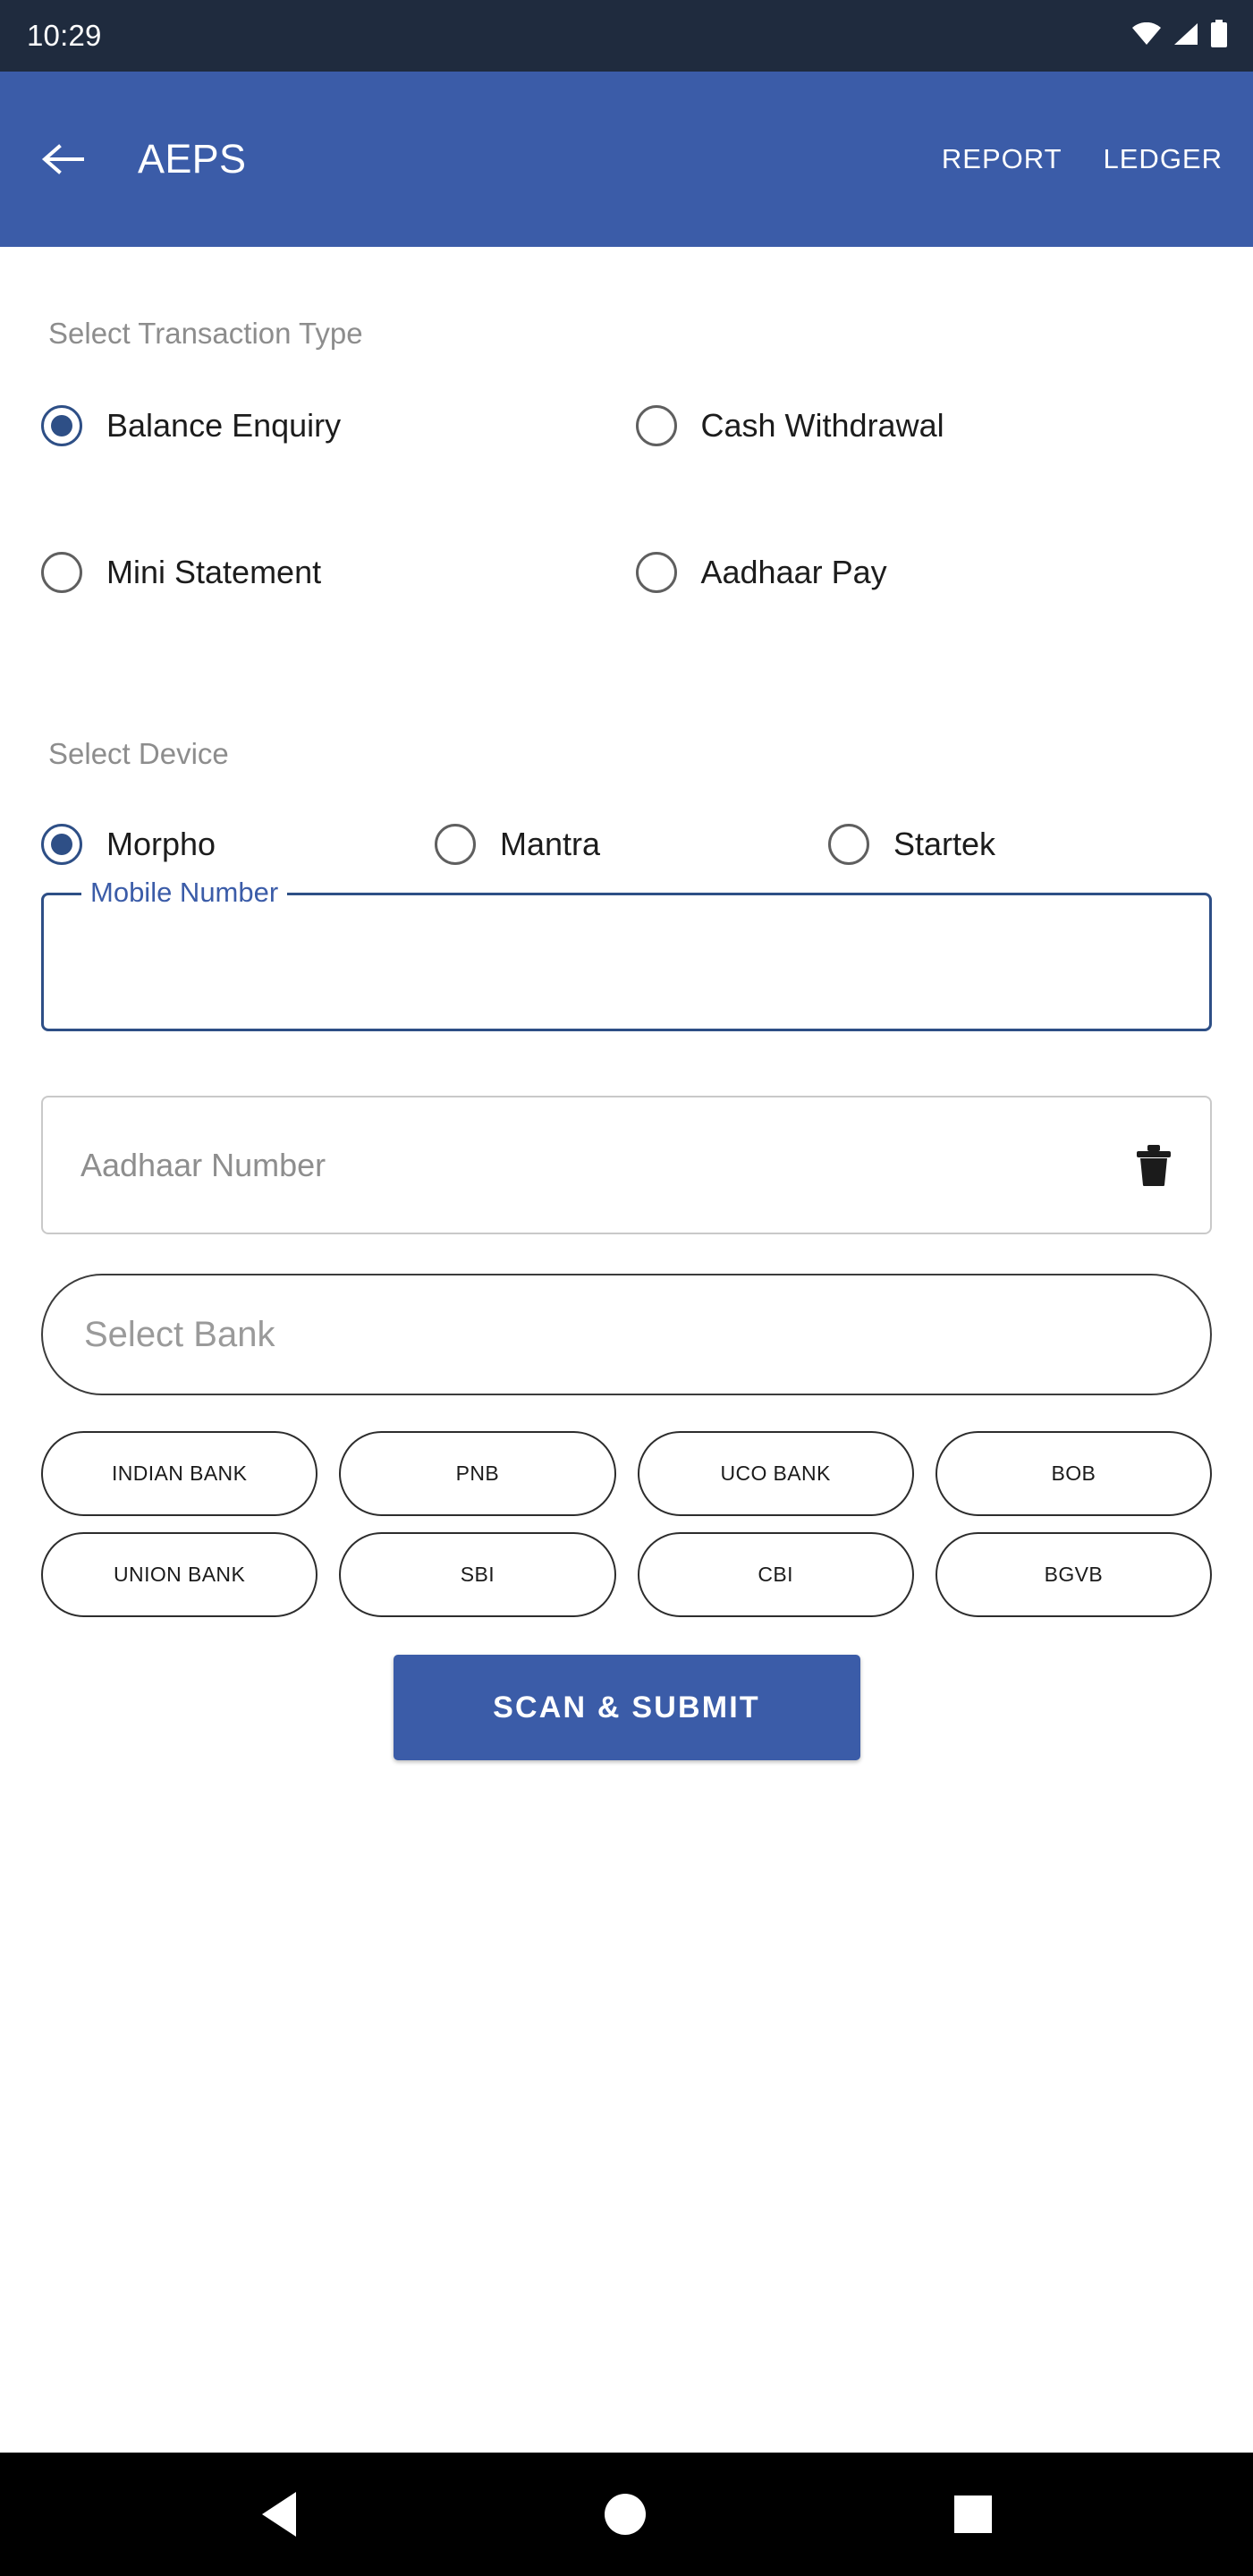 This screenshot has width=1253, height=2576. I want to click on bank-chip: BOB, so click(1073, 1473).